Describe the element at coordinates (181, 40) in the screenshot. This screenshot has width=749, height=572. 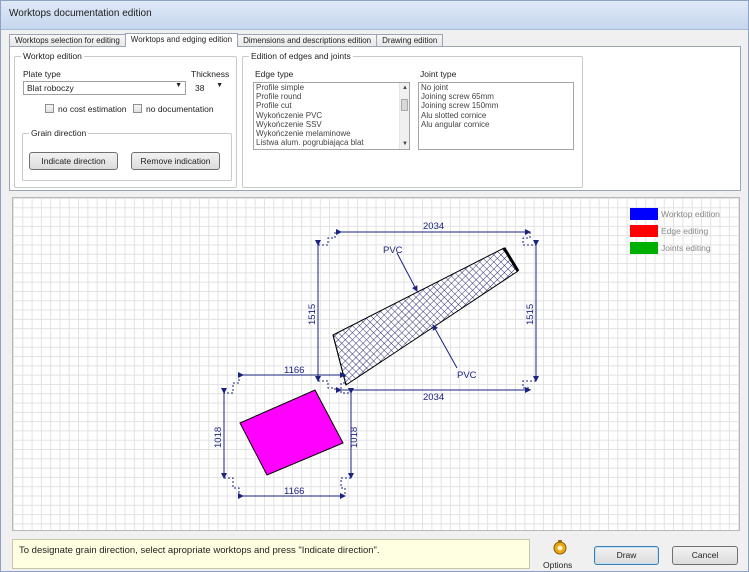
I see `tab-worktops-edging: Worktops and edging edition` at that location.